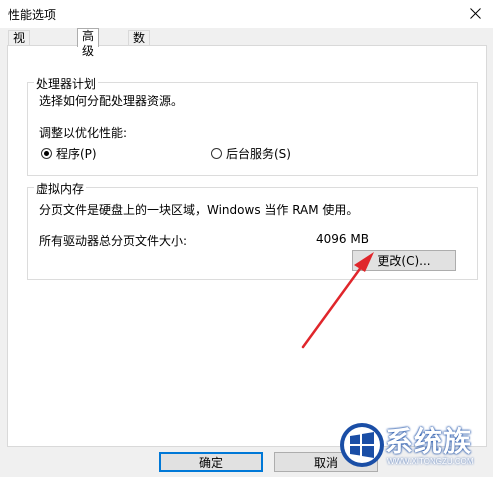 This screenshot has width=493, height=477. Describe the element at coordinates (113, 241) in the screenshot. I see `paging-total-label: 所有驱动器总分页文件大小:` at that location.